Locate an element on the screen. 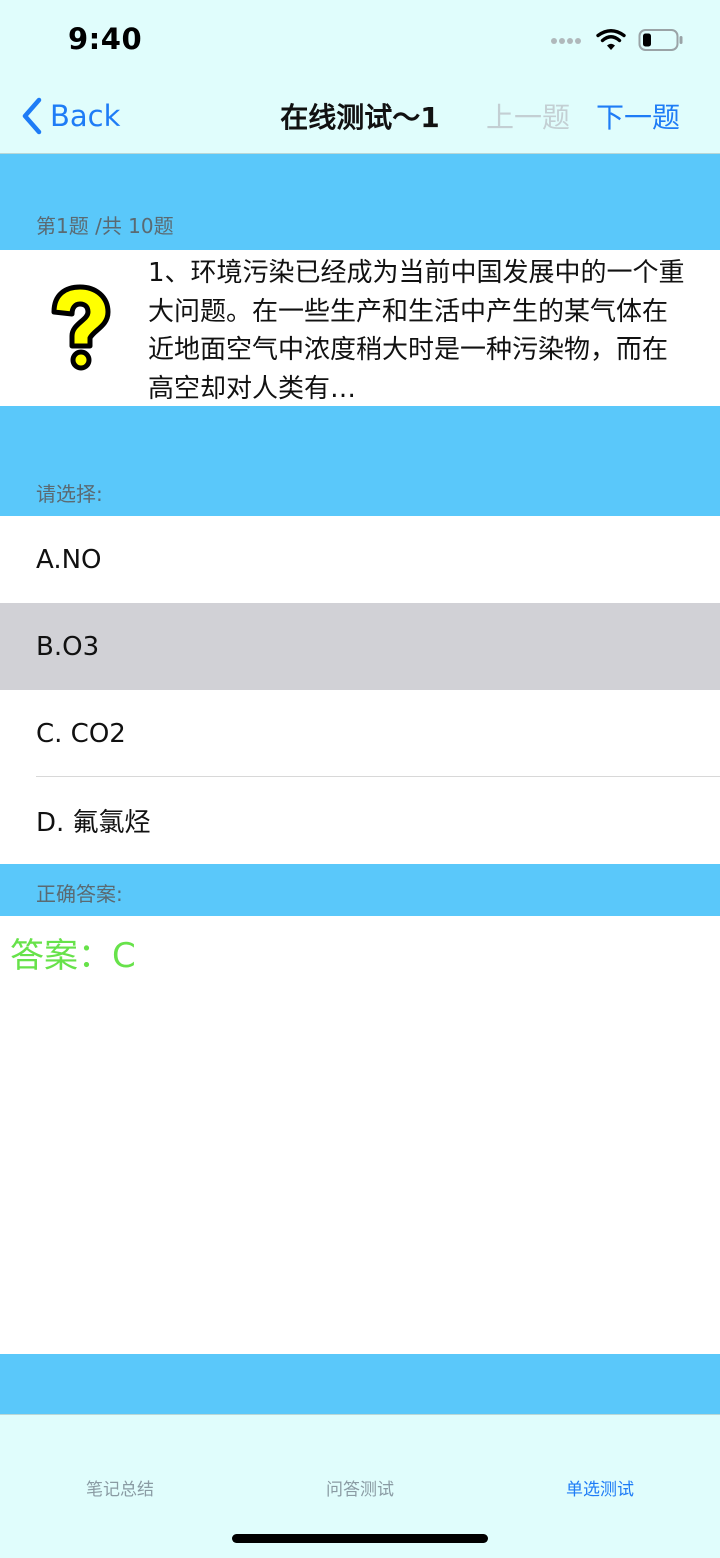 The width and height of the screenshot is (720, 1558). wifi-icon is located at coordinates (611, 39).